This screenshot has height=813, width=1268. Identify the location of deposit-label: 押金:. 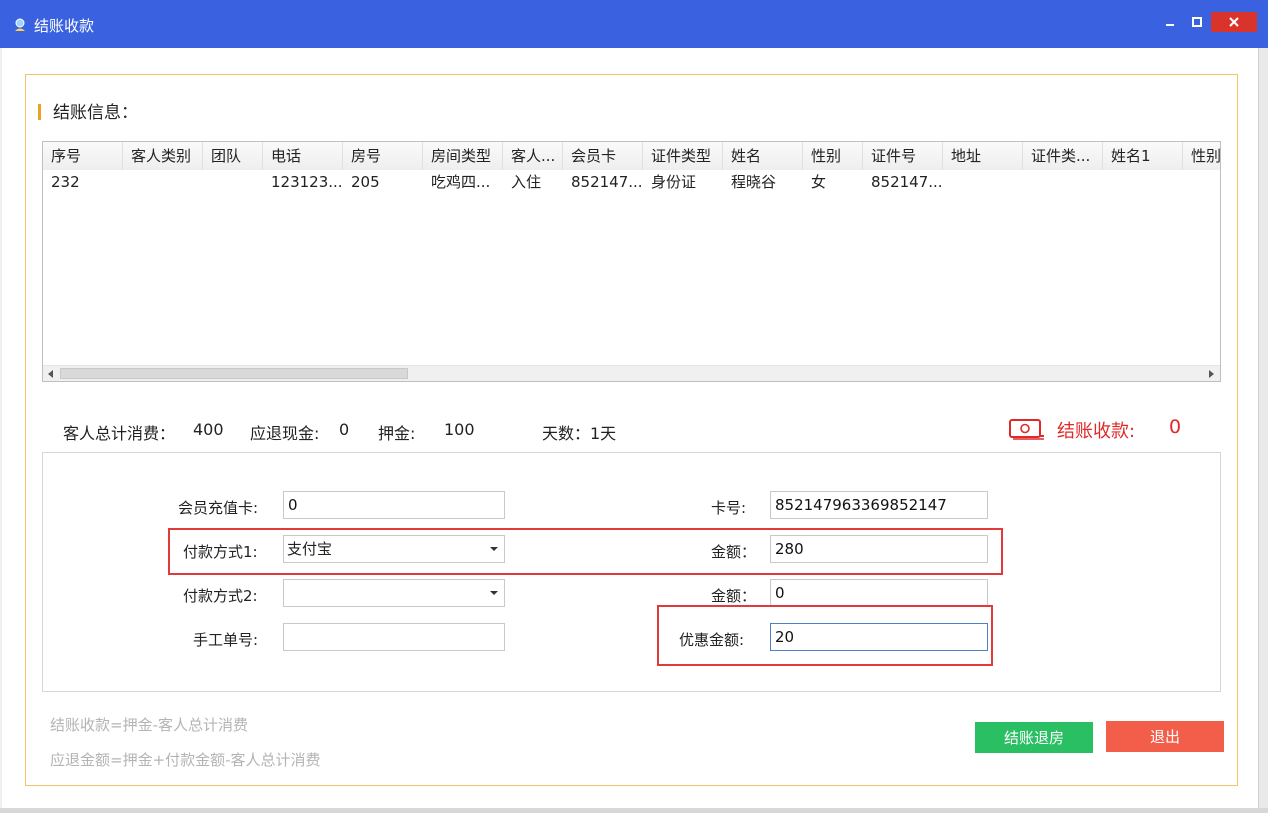
(397, 433).